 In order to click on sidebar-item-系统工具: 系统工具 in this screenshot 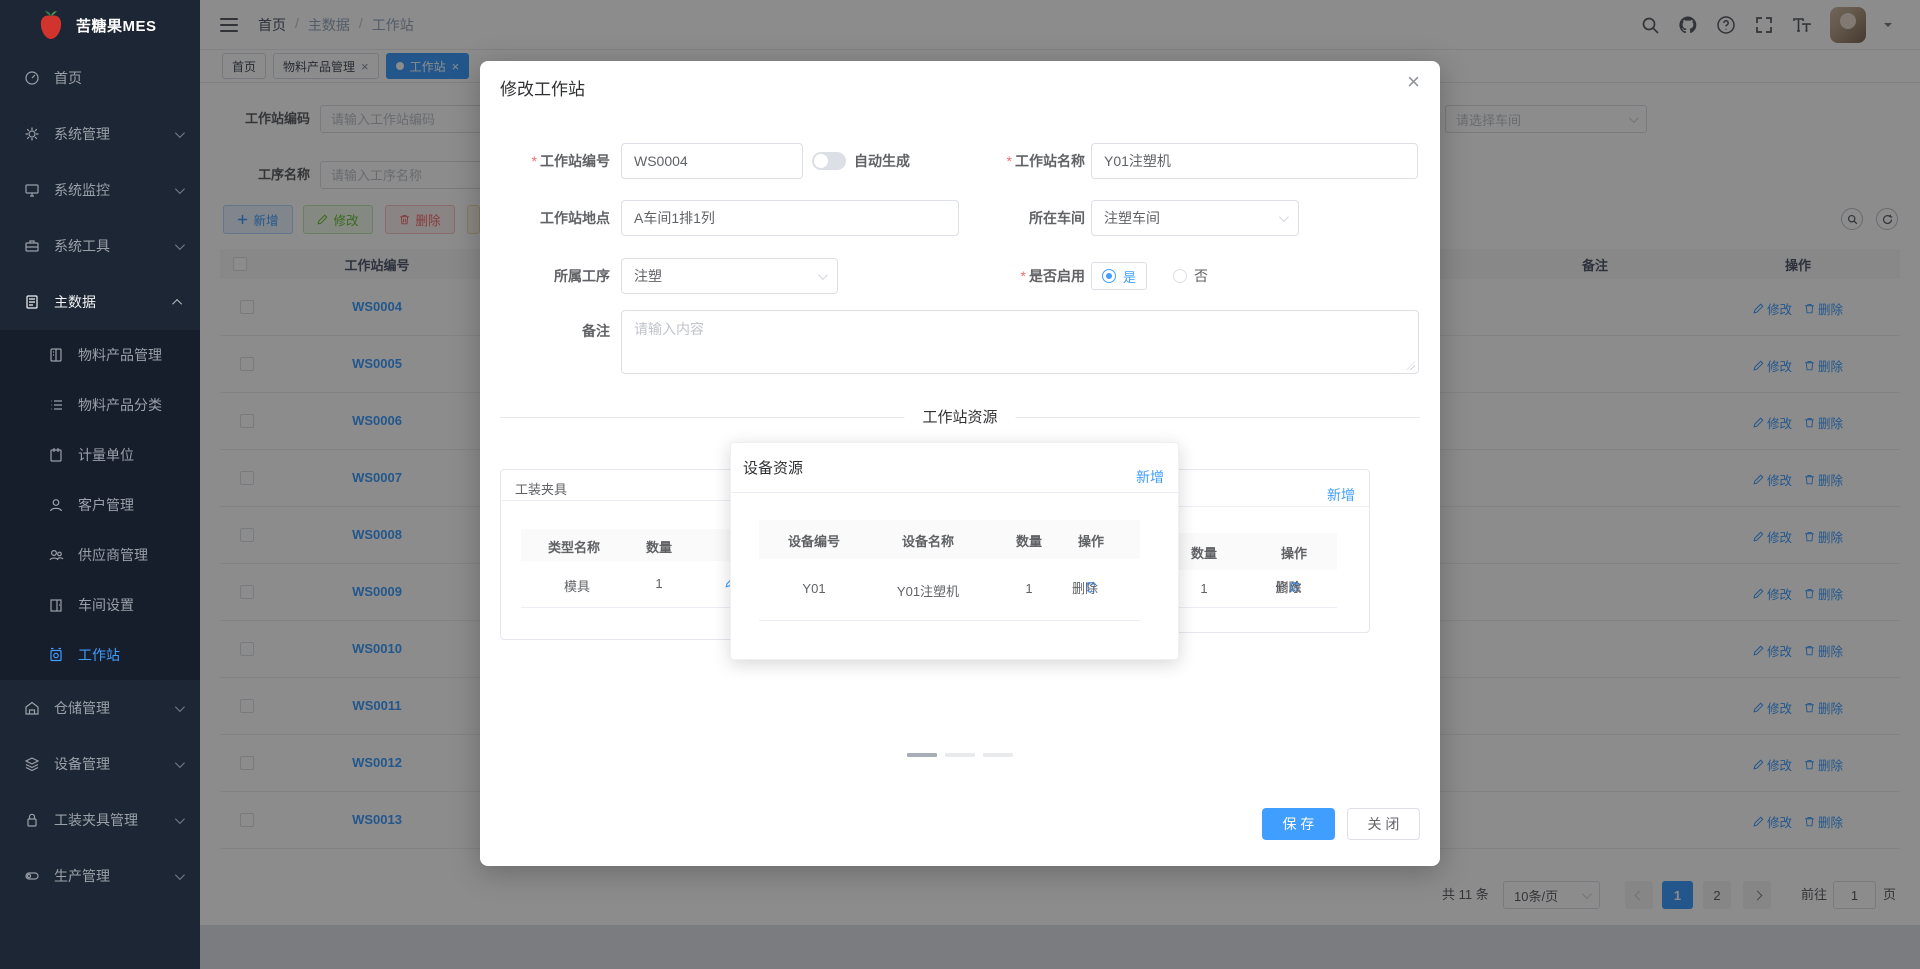, I will do `click(100, 246)`.